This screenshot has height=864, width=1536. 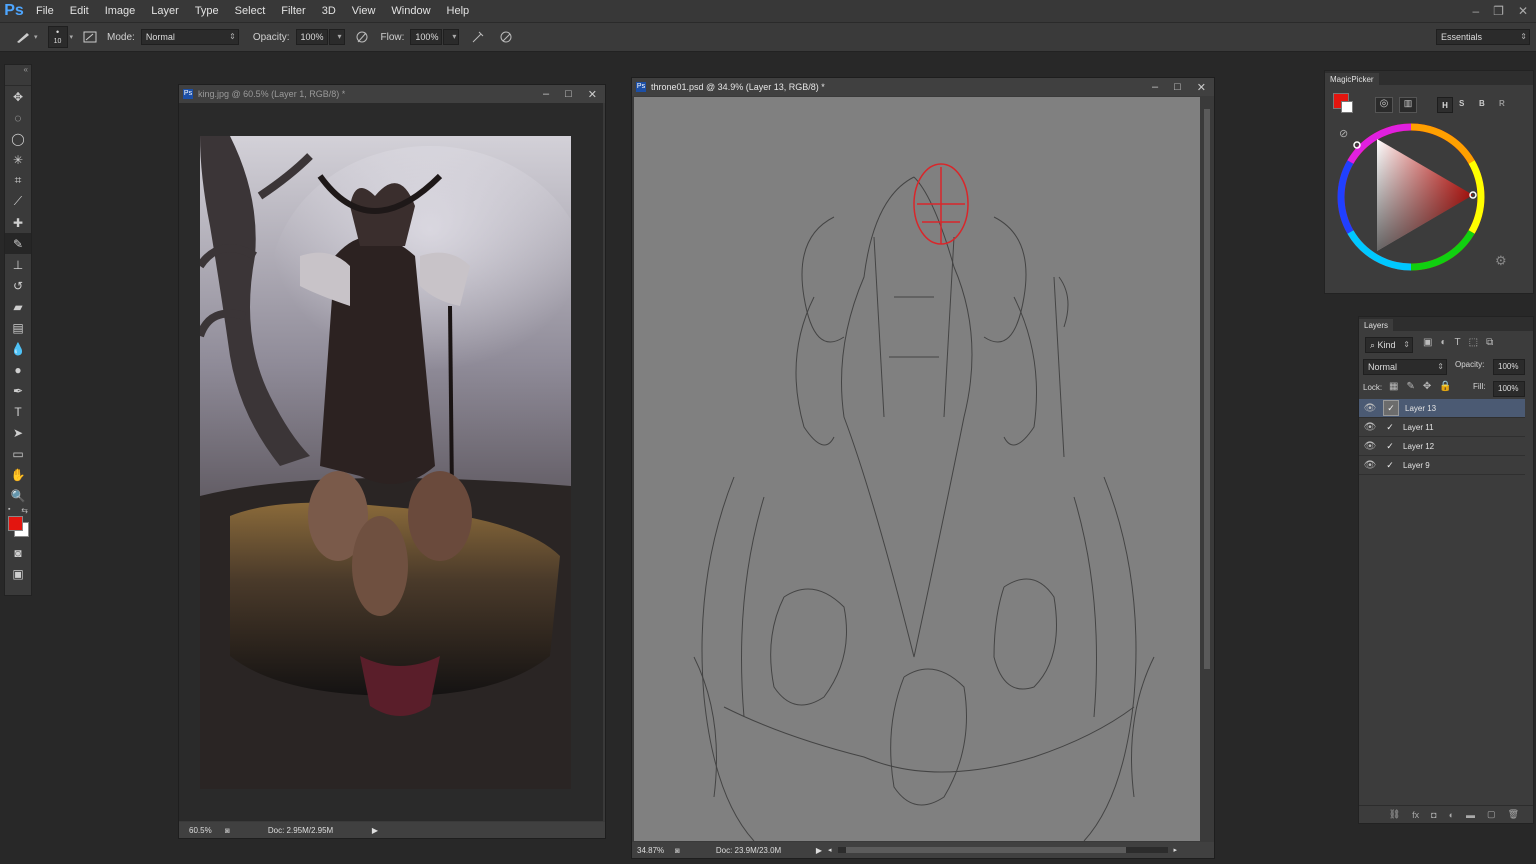 I want to click on horizontal-scrollbar, so click(x=1002, y=850).